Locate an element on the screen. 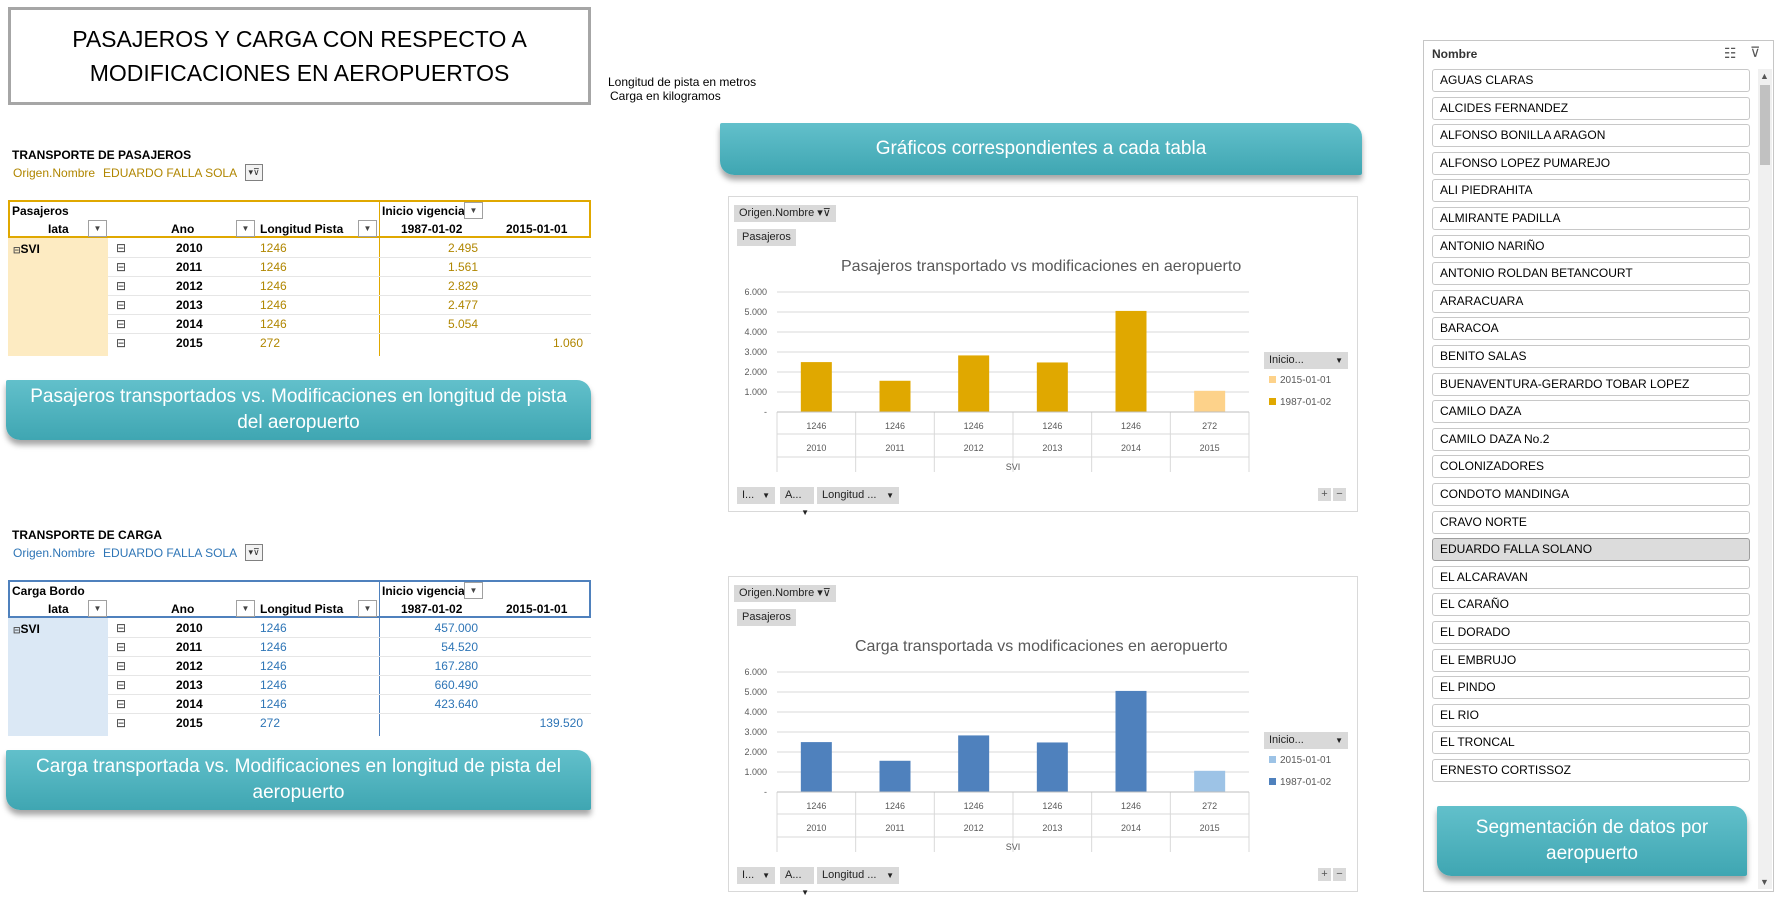  slicer-item: BENITO SALAS is located at coordinates (1591, 356).